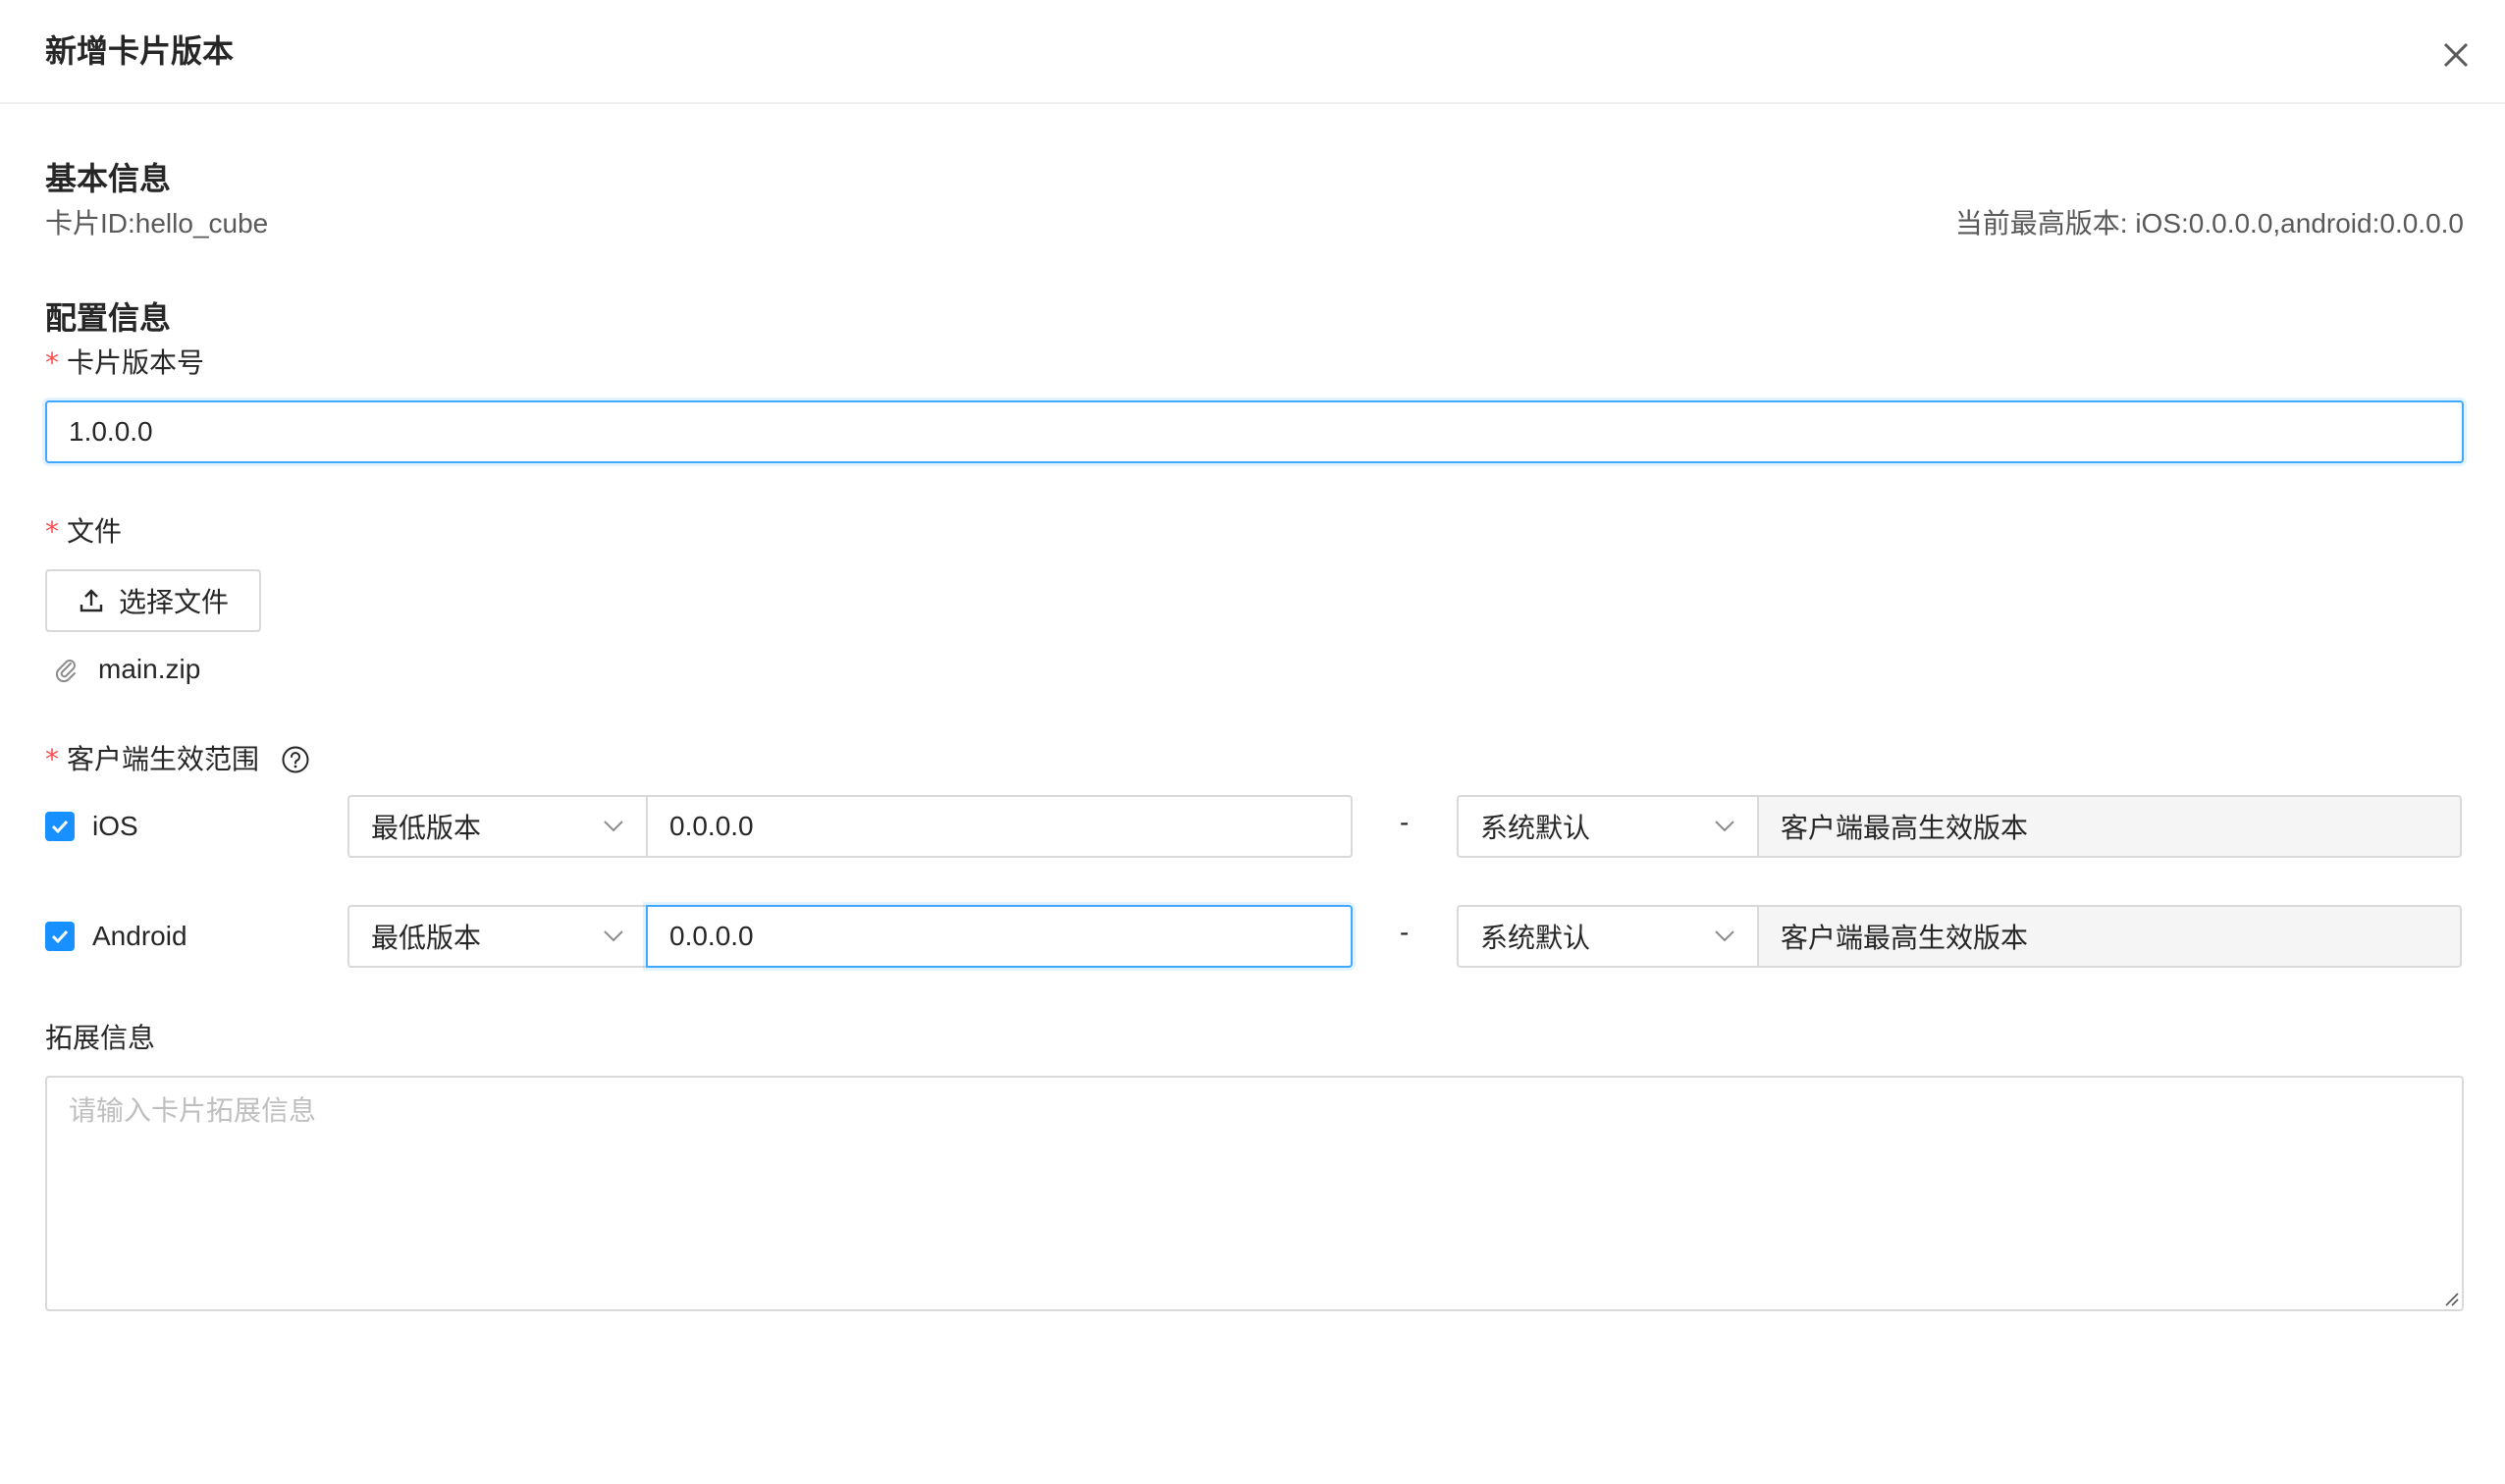  I want to click on version-input: 1.0.0.0, so click(1254, 431).